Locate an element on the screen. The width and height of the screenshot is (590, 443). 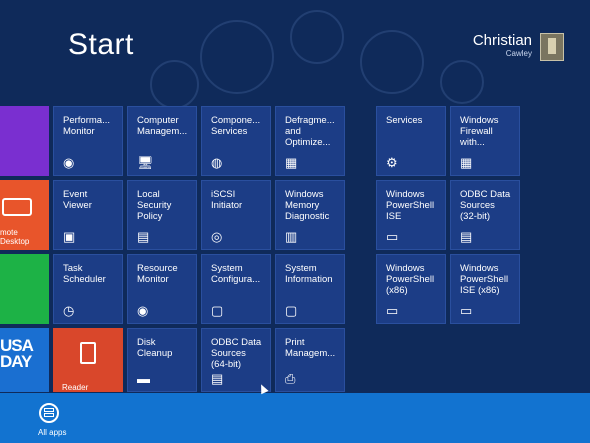
tile-resource-monitor: Resource Monitor ◉ is located at coordinates (162, 289).